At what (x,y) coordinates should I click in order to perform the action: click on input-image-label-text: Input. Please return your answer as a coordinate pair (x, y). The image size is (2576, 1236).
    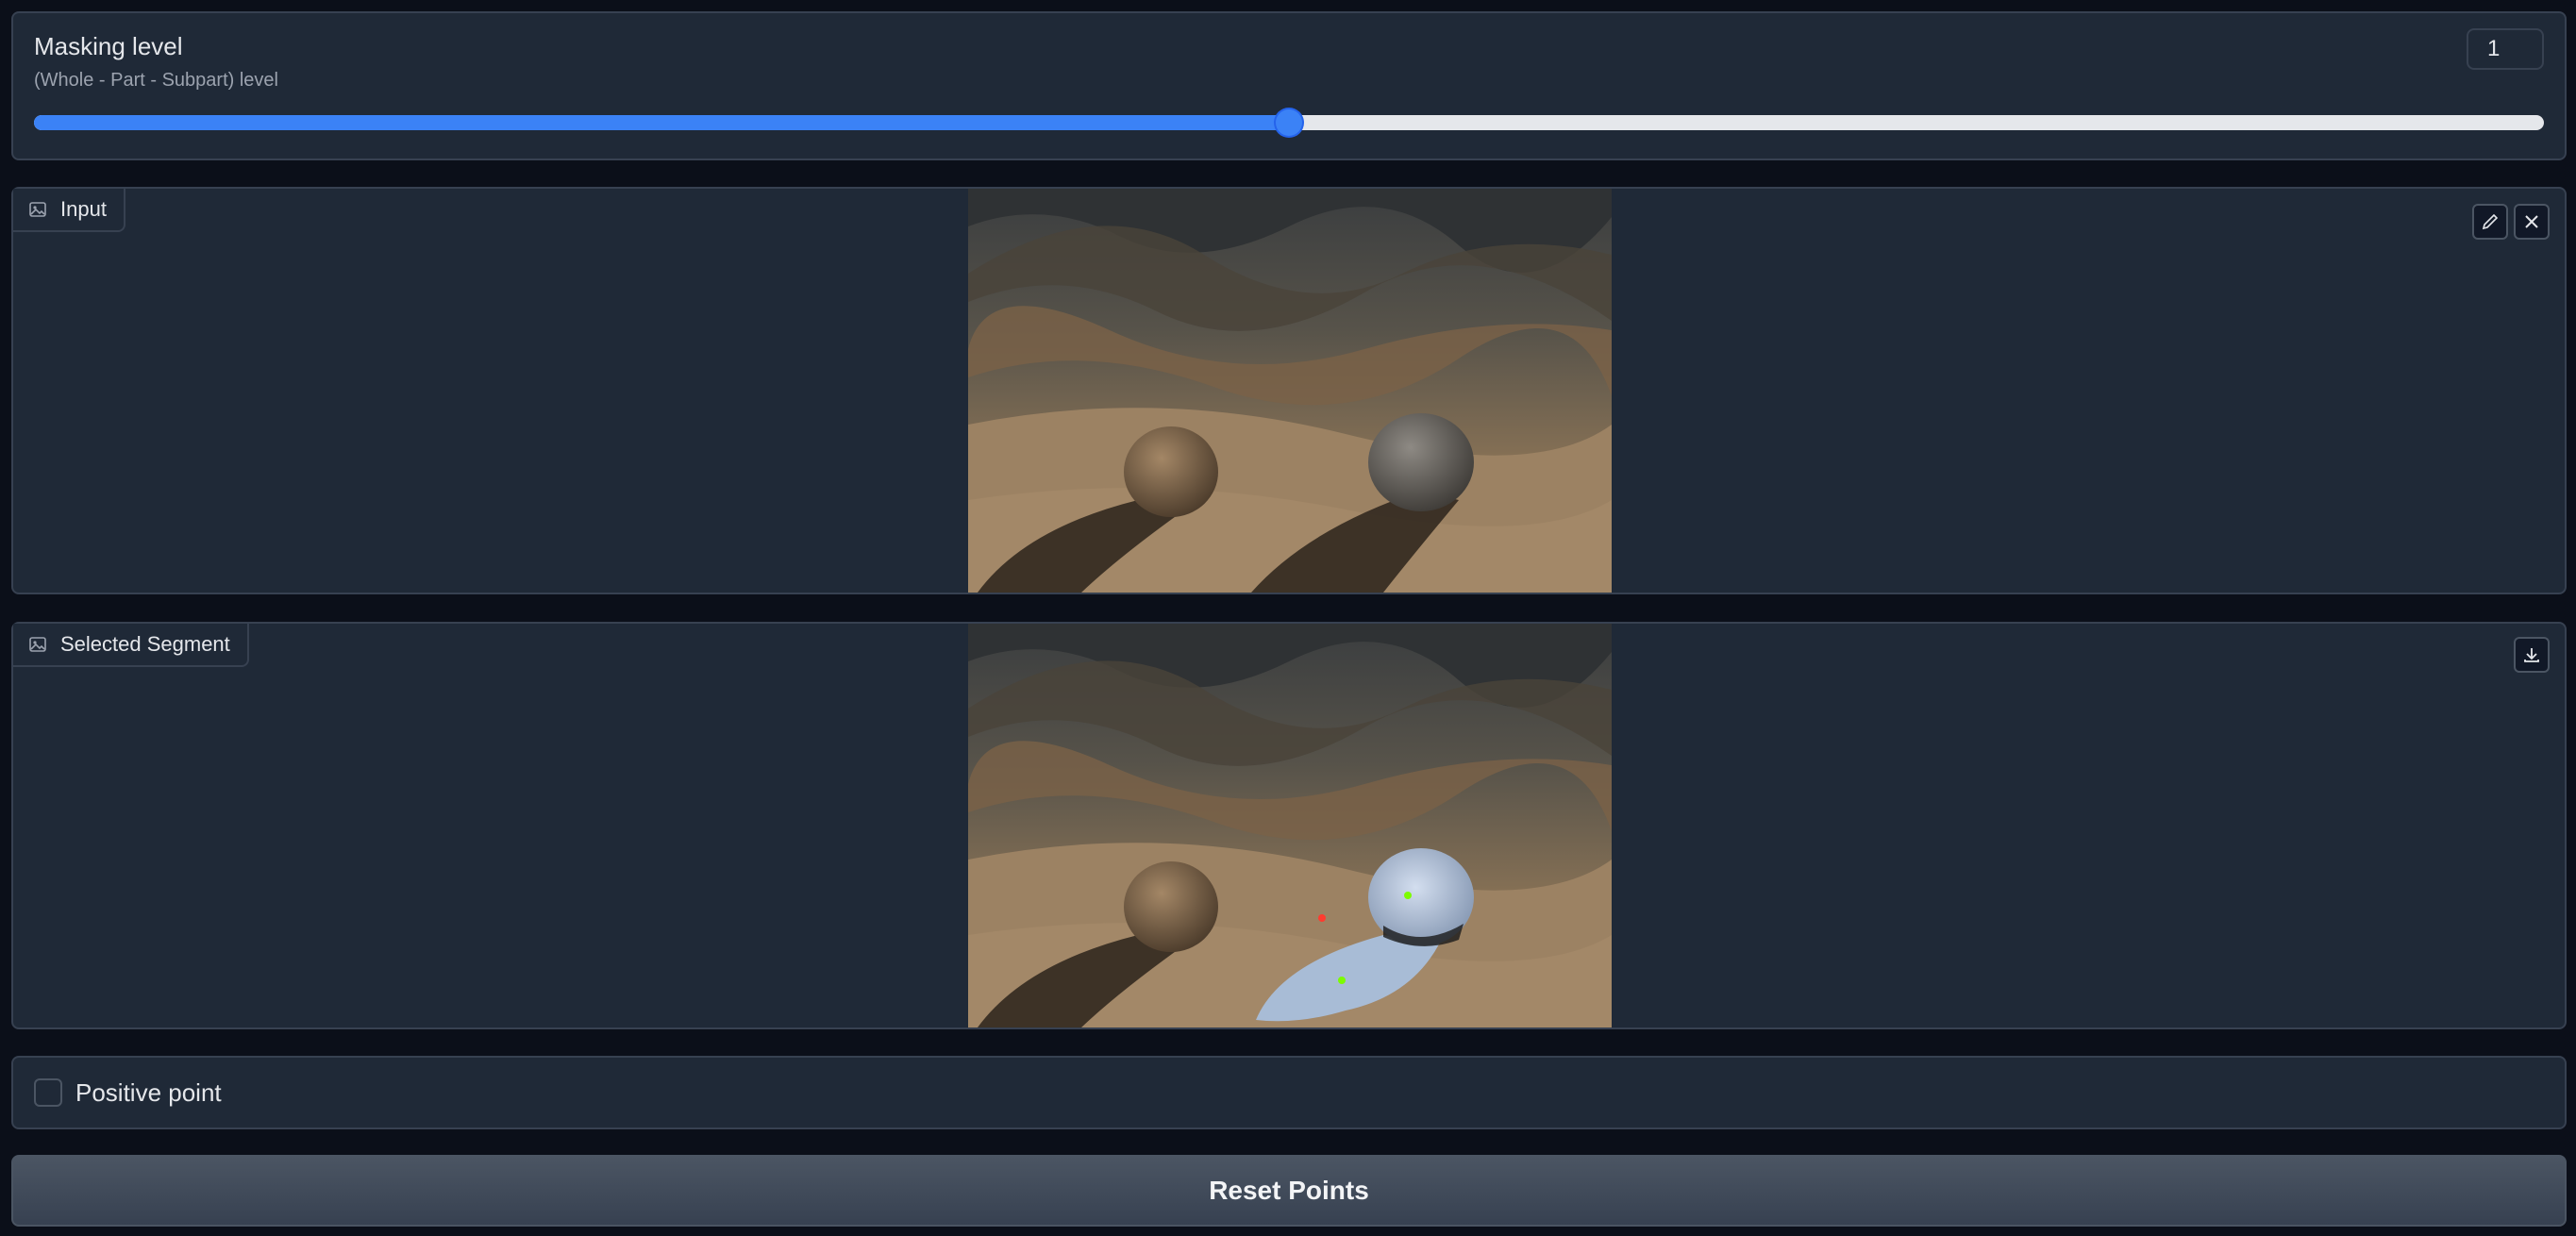
    Looking at the image, I should click on (83, 209).